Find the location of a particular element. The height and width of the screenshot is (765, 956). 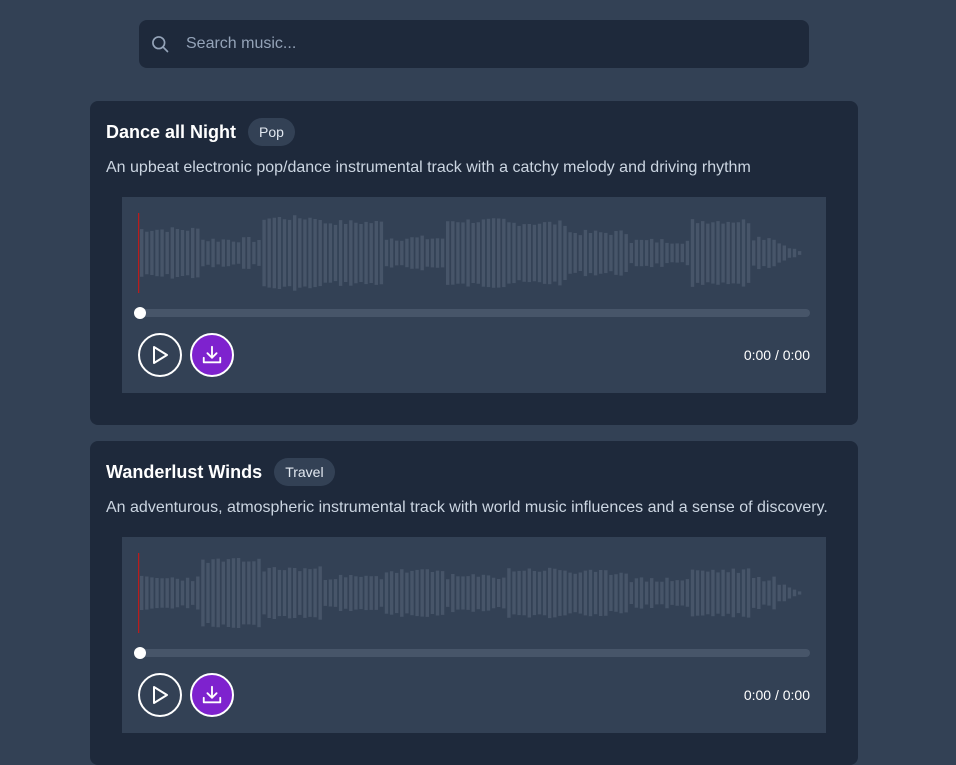

search-bar is located at coordinates (474, 44).